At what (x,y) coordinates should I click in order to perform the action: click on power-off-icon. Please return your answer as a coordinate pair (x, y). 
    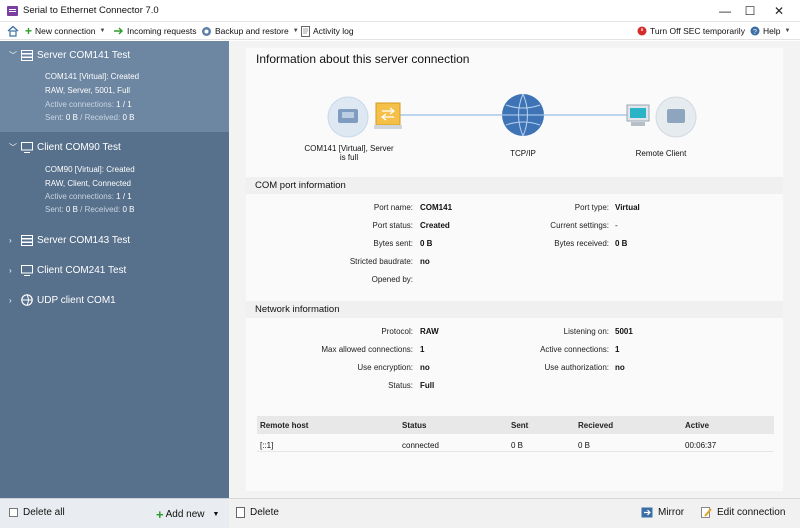
    Looking at the image, I should click on (642, 31).